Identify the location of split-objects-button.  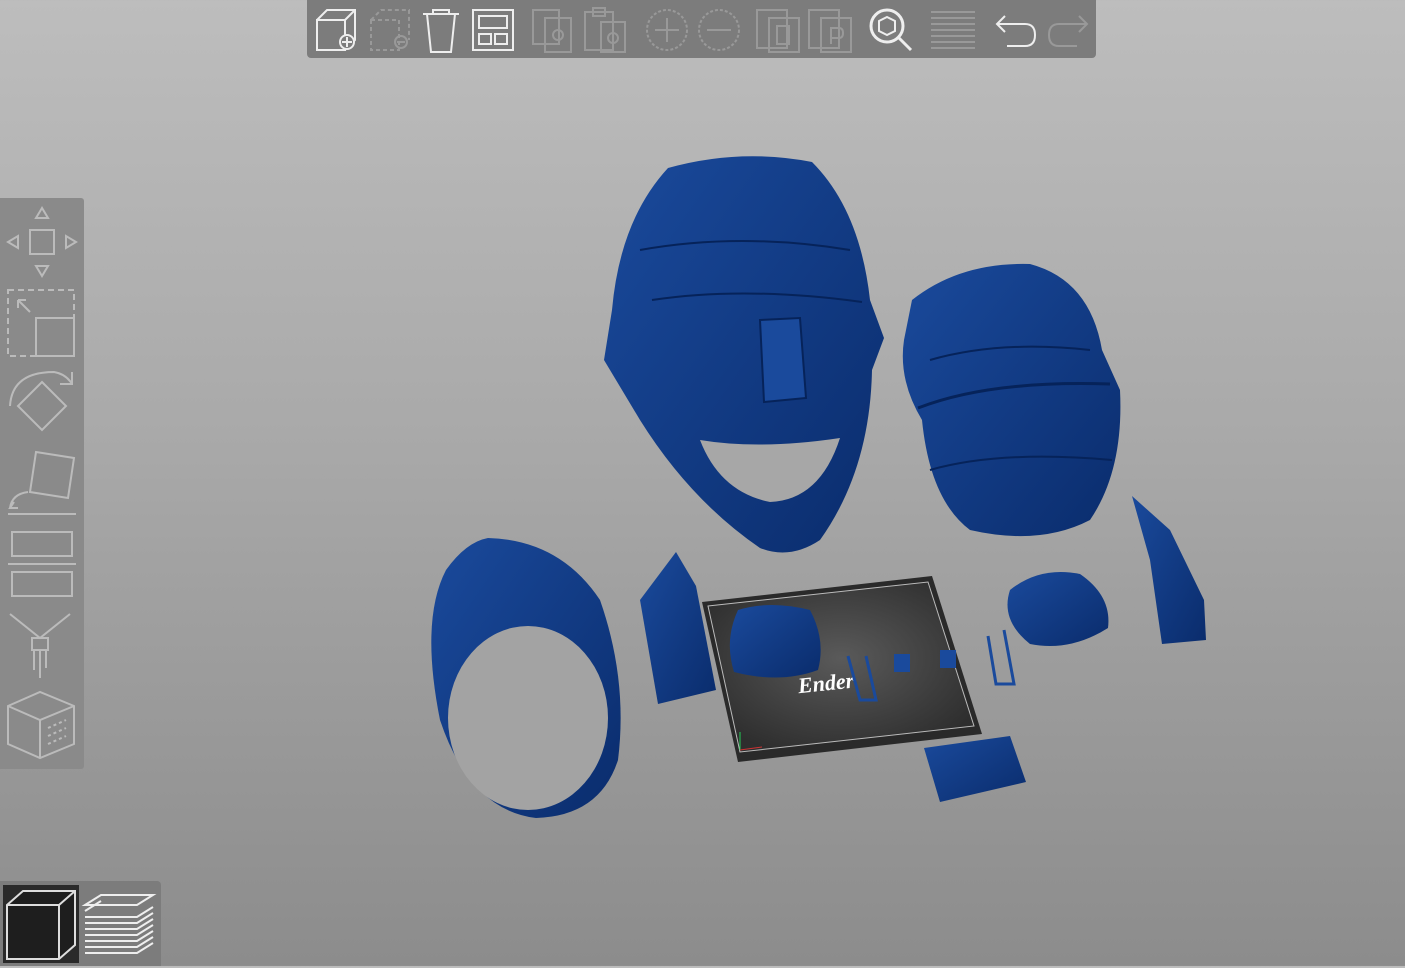
(779, 30).